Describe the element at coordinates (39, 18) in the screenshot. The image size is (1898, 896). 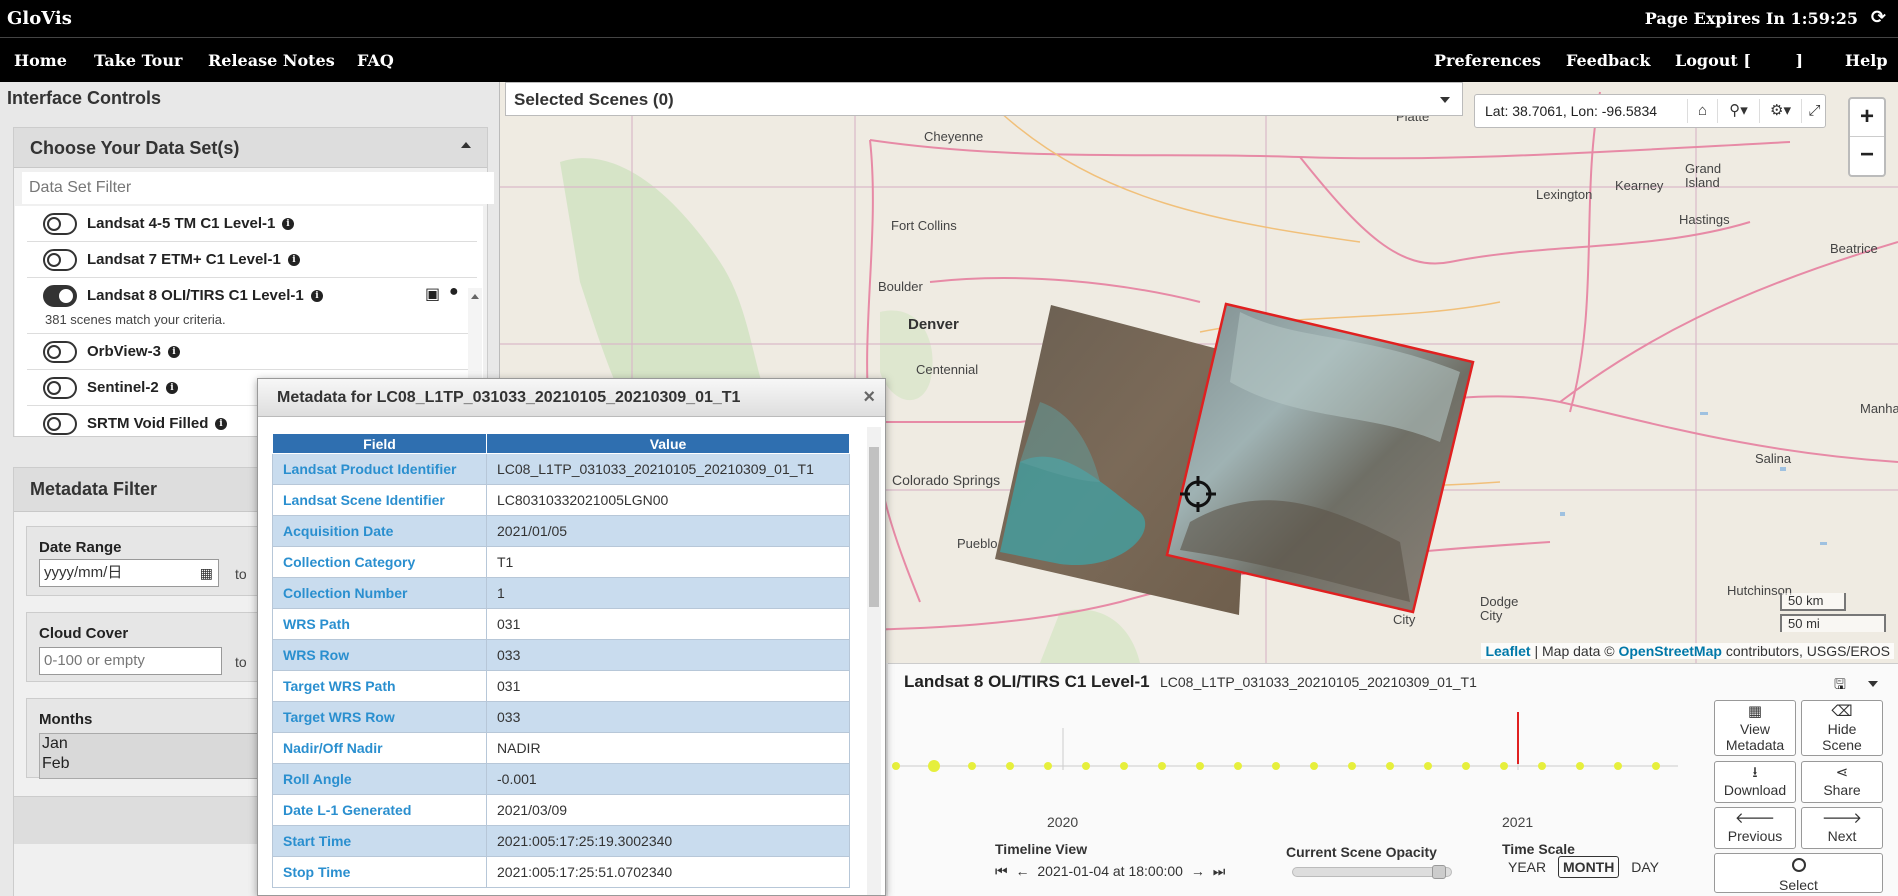
I see `app-logo: GloVis` at that location.